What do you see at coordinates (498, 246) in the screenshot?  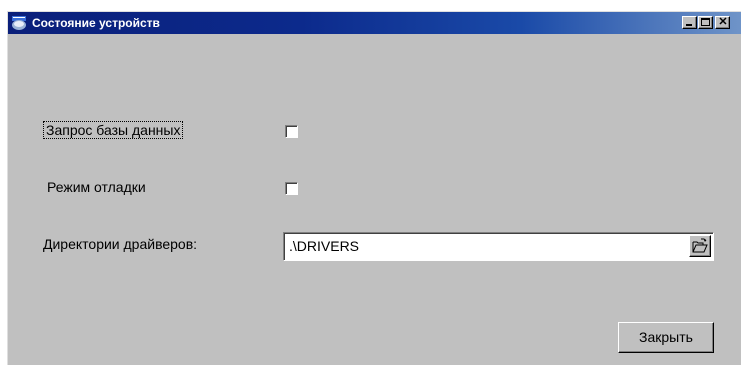 I see `drivers-dir-field: .\DRIVERS` at bounding box center [498, 246].